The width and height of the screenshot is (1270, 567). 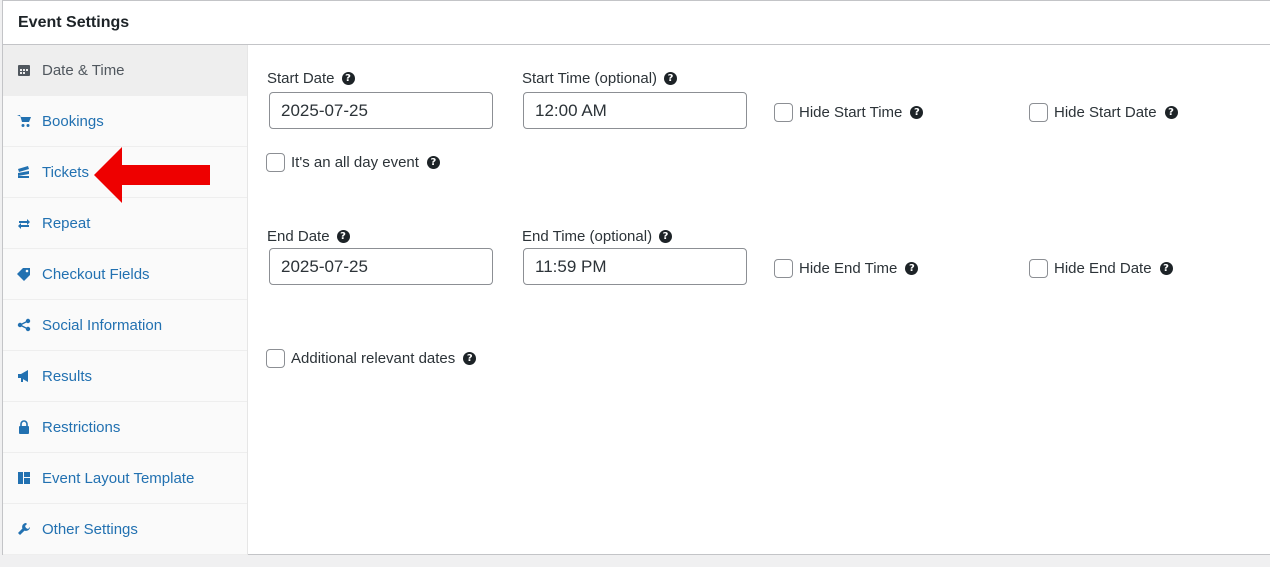 I want to click on sidebar-item-social-information: Social Information, so click(x=125, y=325).